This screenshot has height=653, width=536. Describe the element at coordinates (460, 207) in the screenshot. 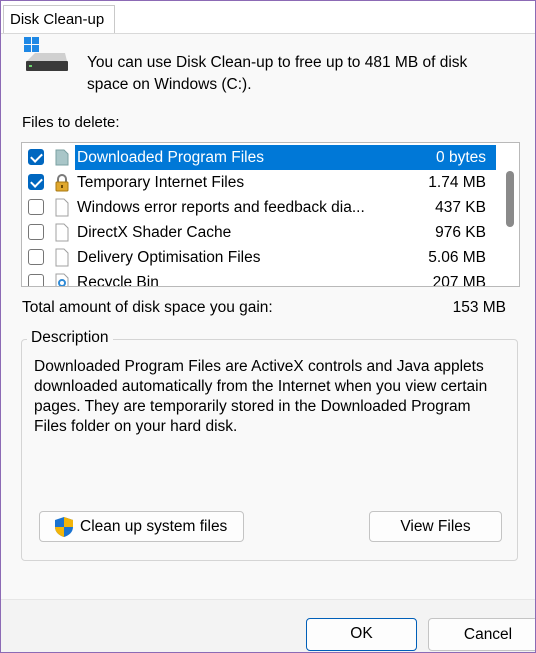

I see `file-size: 437 KB` at that location.